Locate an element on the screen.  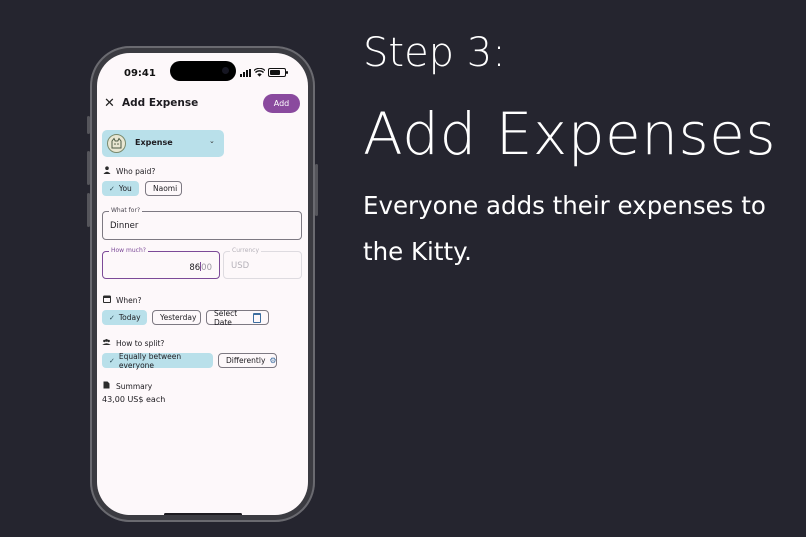
headline: Add Expenses is located at coordinates (570, 134).